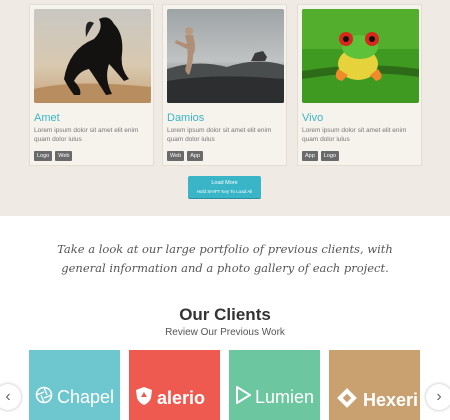 This screenshot has width=450, height=420. Describe the element at coordinates (174, 385) in the screenshot. I see `client-logo-alerio: alerio` at that location.